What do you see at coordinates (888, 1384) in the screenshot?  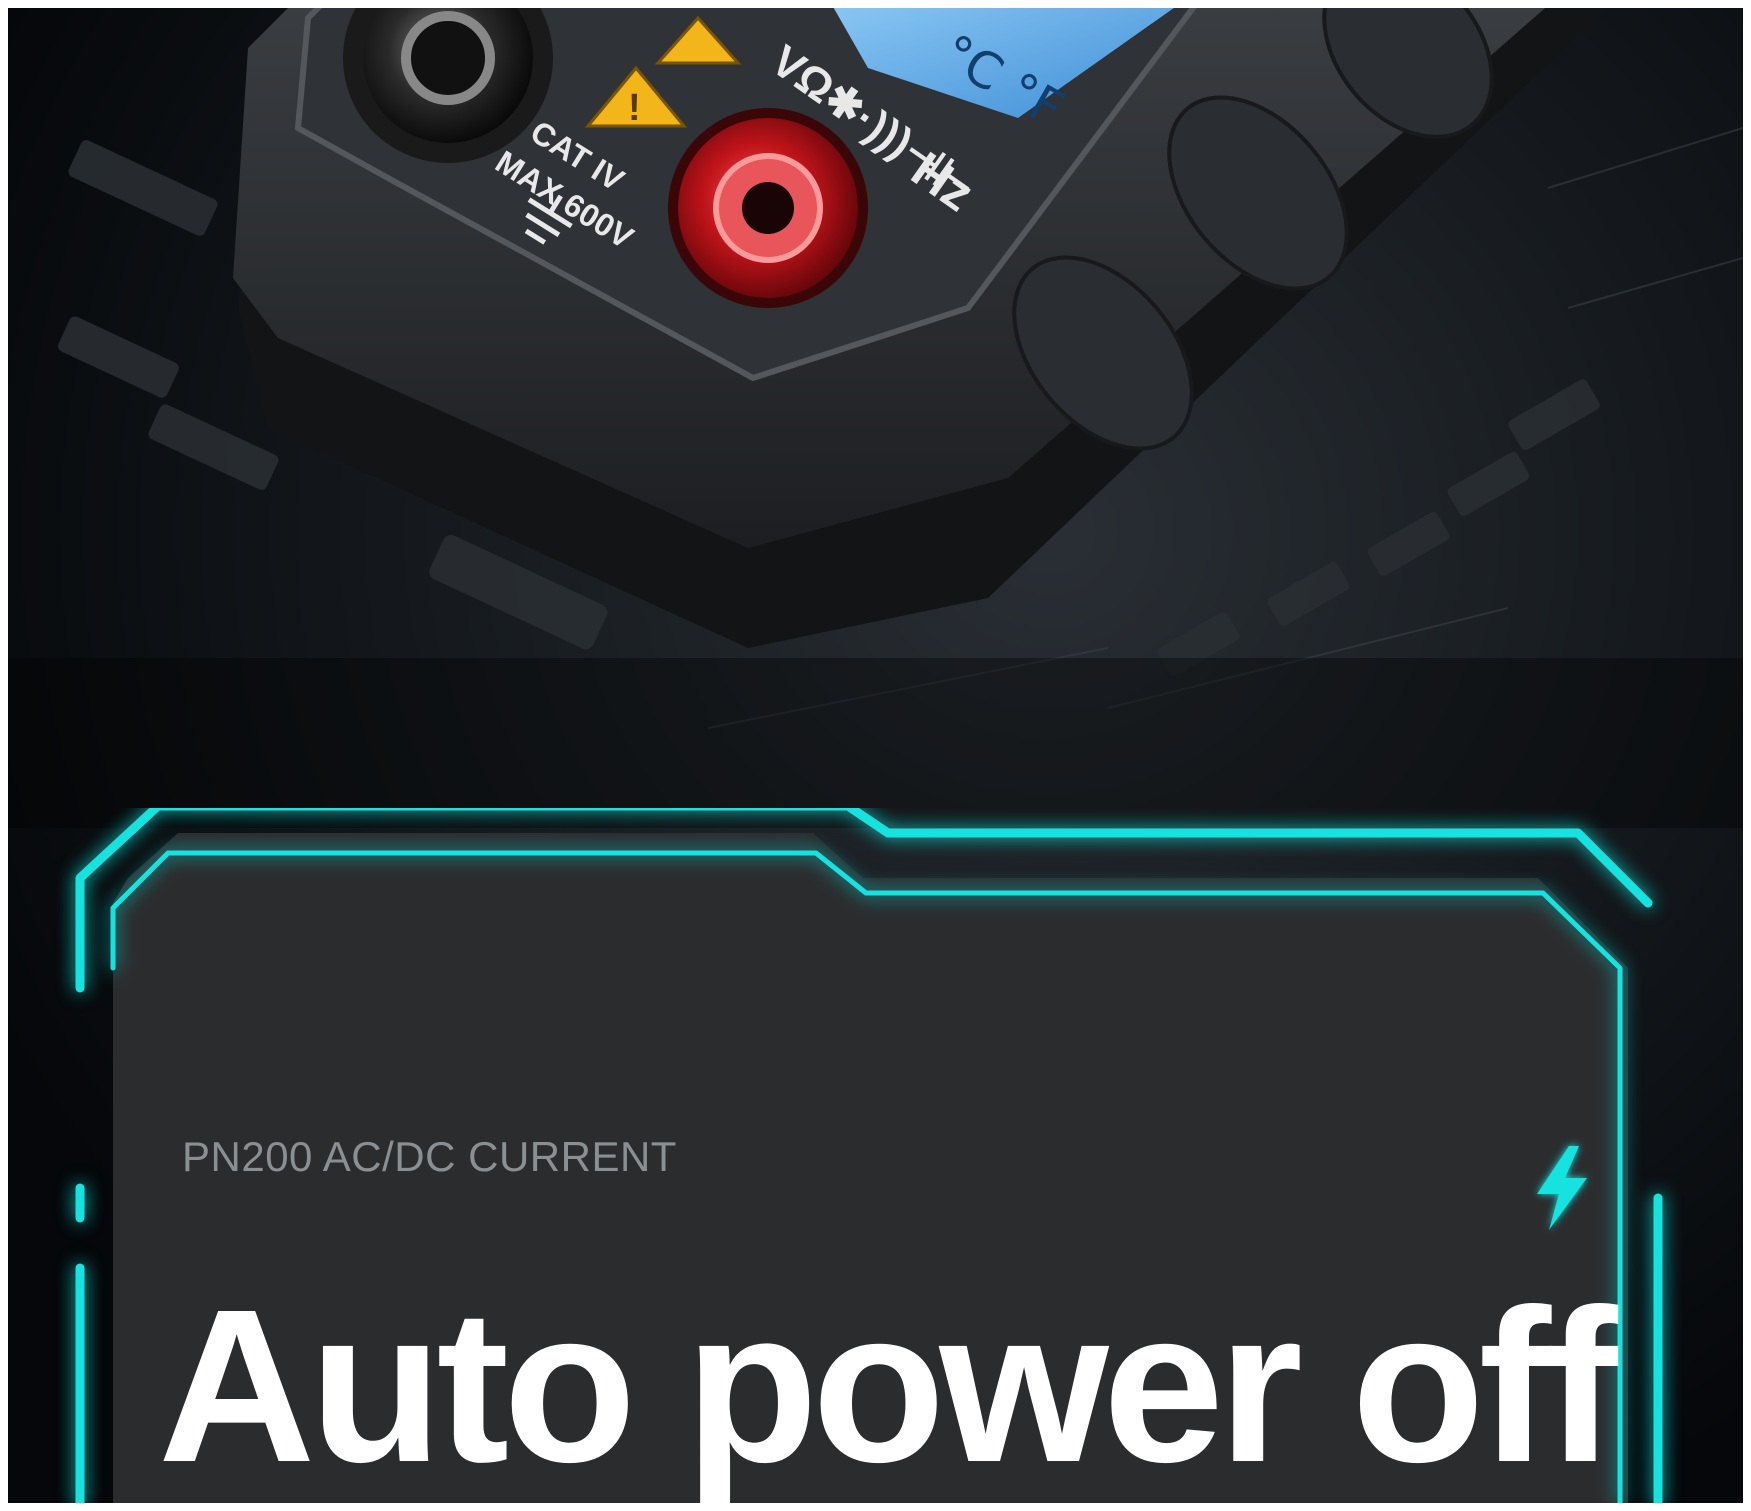 I see `feature-headline: Auto power off` at bounding box center [888, 1384].